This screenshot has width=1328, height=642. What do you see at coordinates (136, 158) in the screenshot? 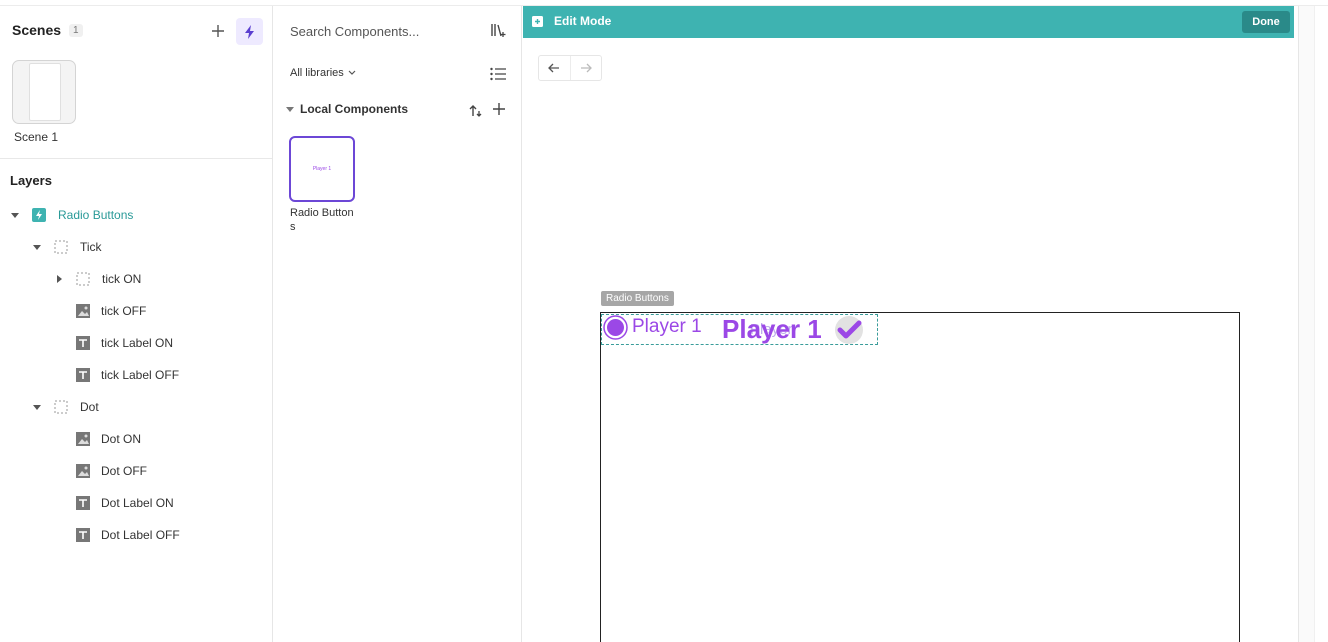
I see `panel-divider` at bounding box center [136, 158].